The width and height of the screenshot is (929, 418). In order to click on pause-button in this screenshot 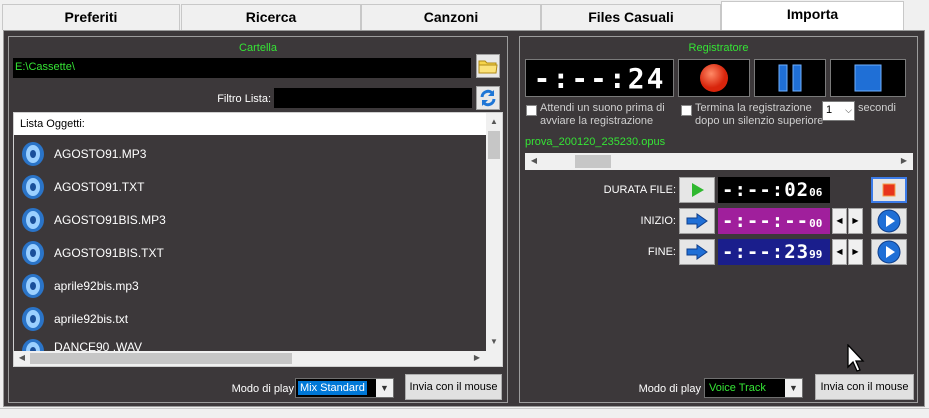, I will do `click(790, 78)`.